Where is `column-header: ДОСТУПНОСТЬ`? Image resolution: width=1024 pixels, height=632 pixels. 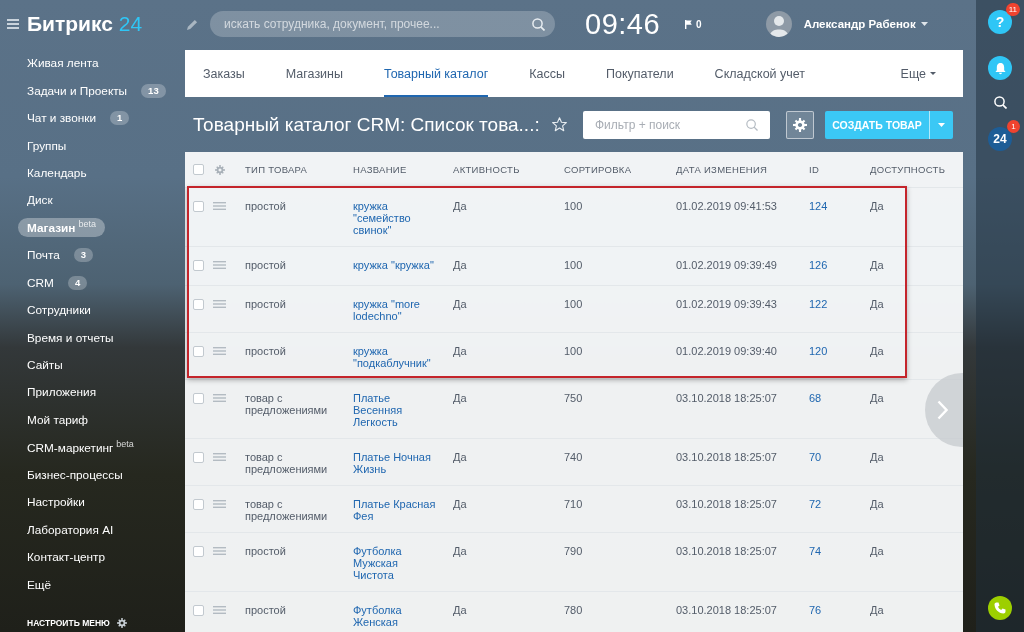
column-header: ДОСТУПНОСТЬ is located at coordinates (908, 169).